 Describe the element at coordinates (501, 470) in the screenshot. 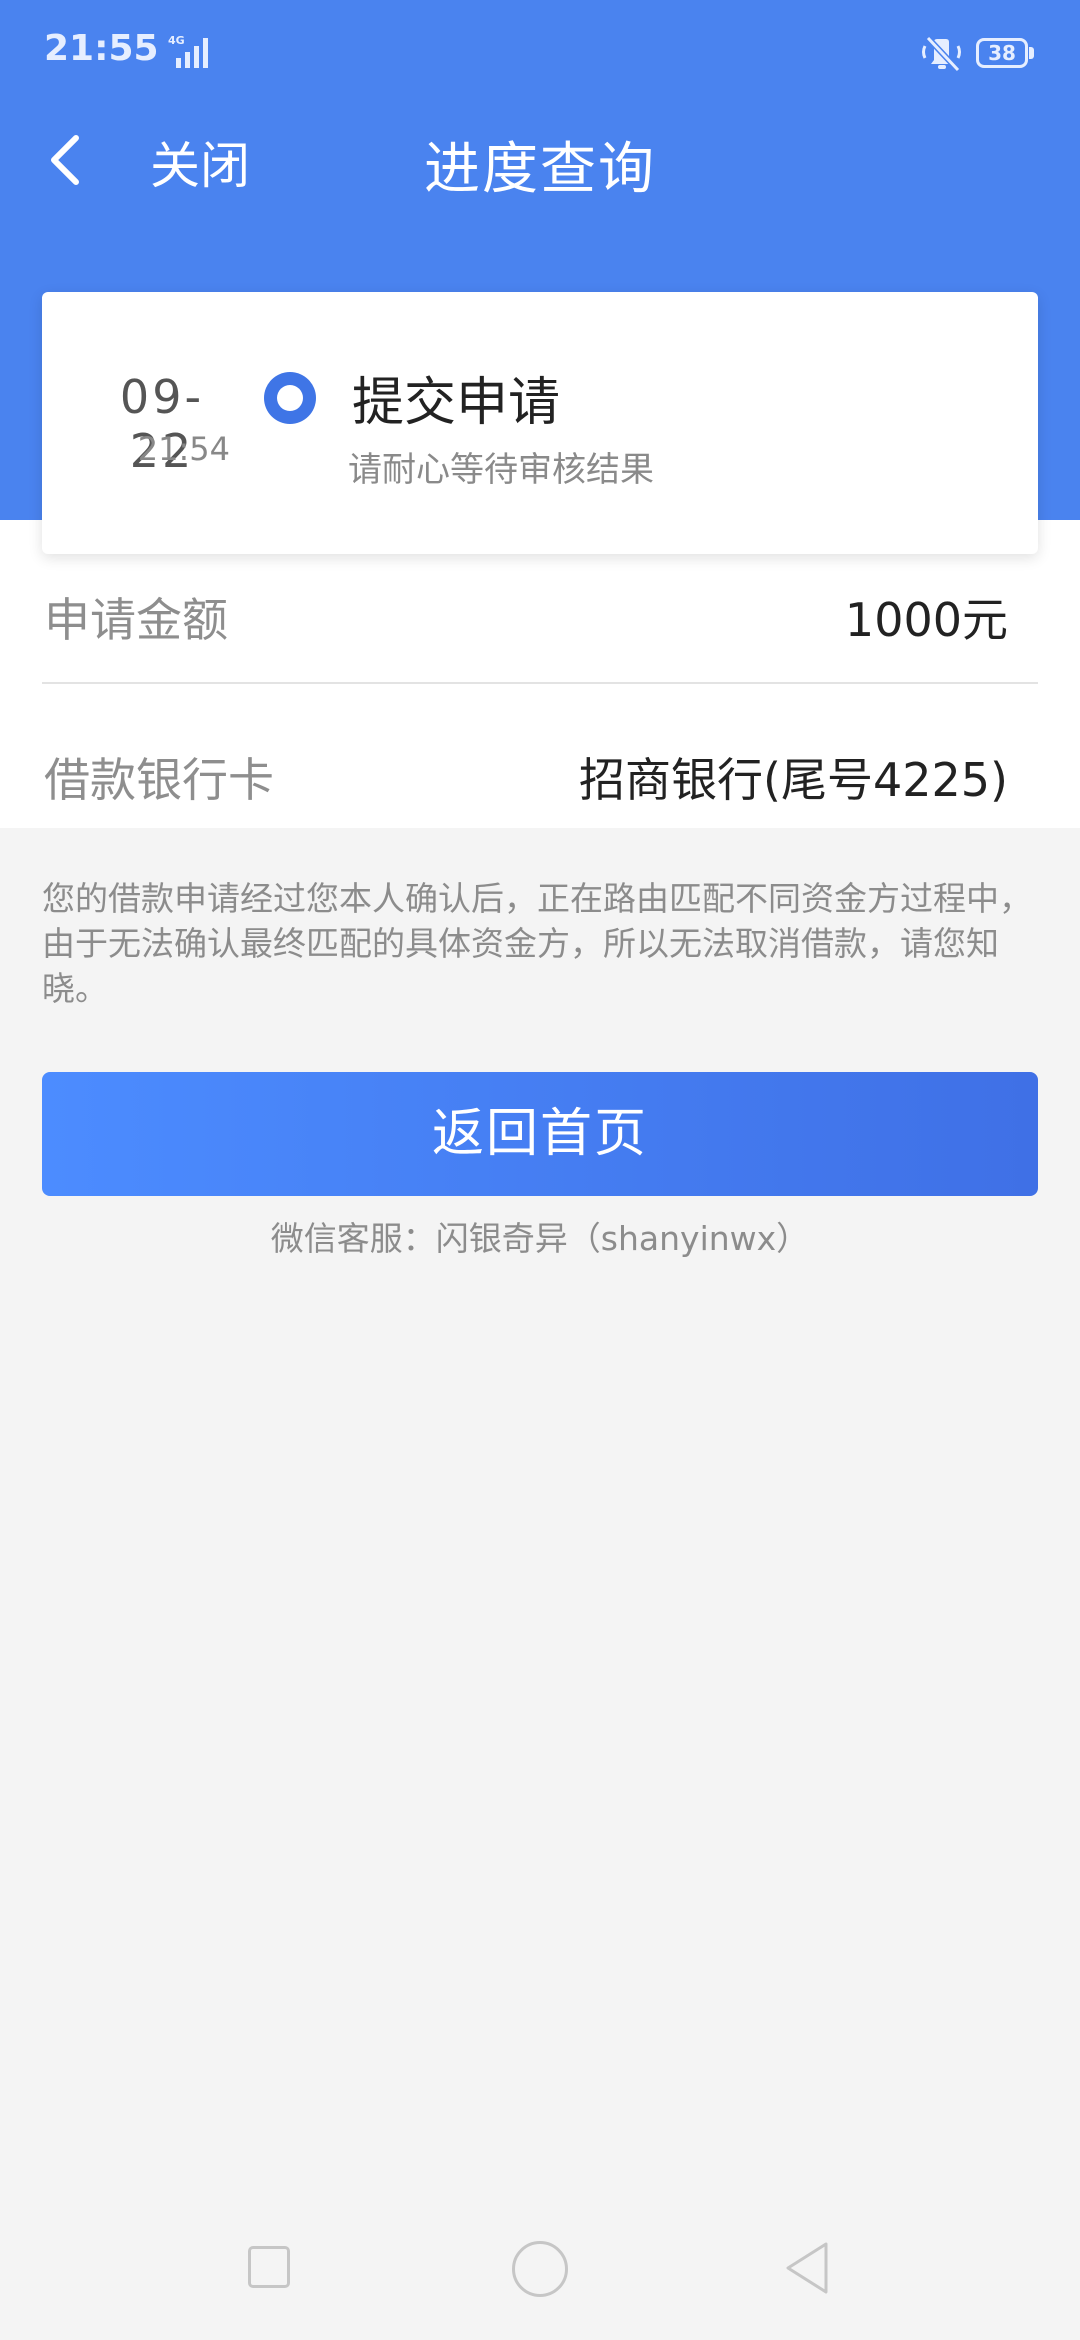

I see `progress-hint: 请耐心等待审核结果` at that location.